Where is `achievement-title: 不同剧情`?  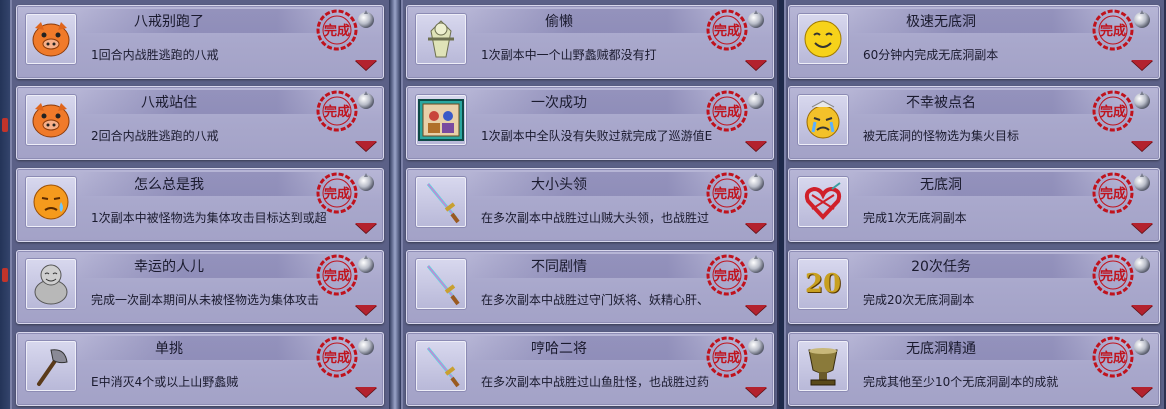 achievement-title: 不同剧情 is located at coordinates (559, 267).